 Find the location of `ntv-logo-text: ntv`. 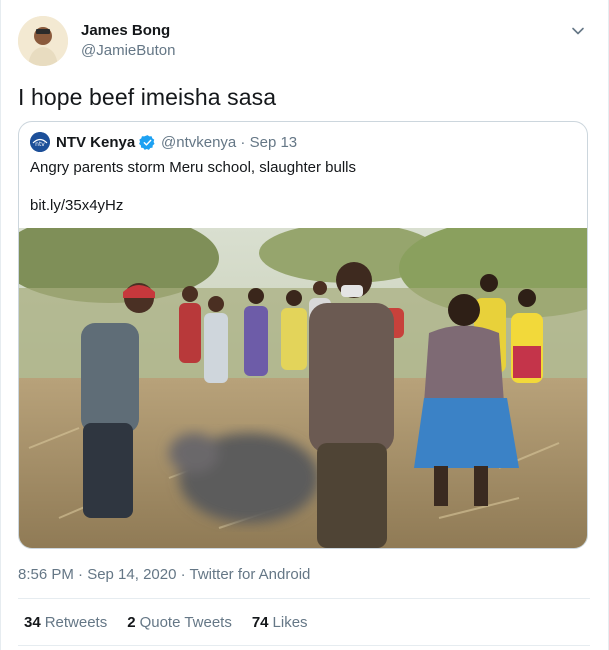

ntv-logo-text: ntv is located at coordinates (40, 144).